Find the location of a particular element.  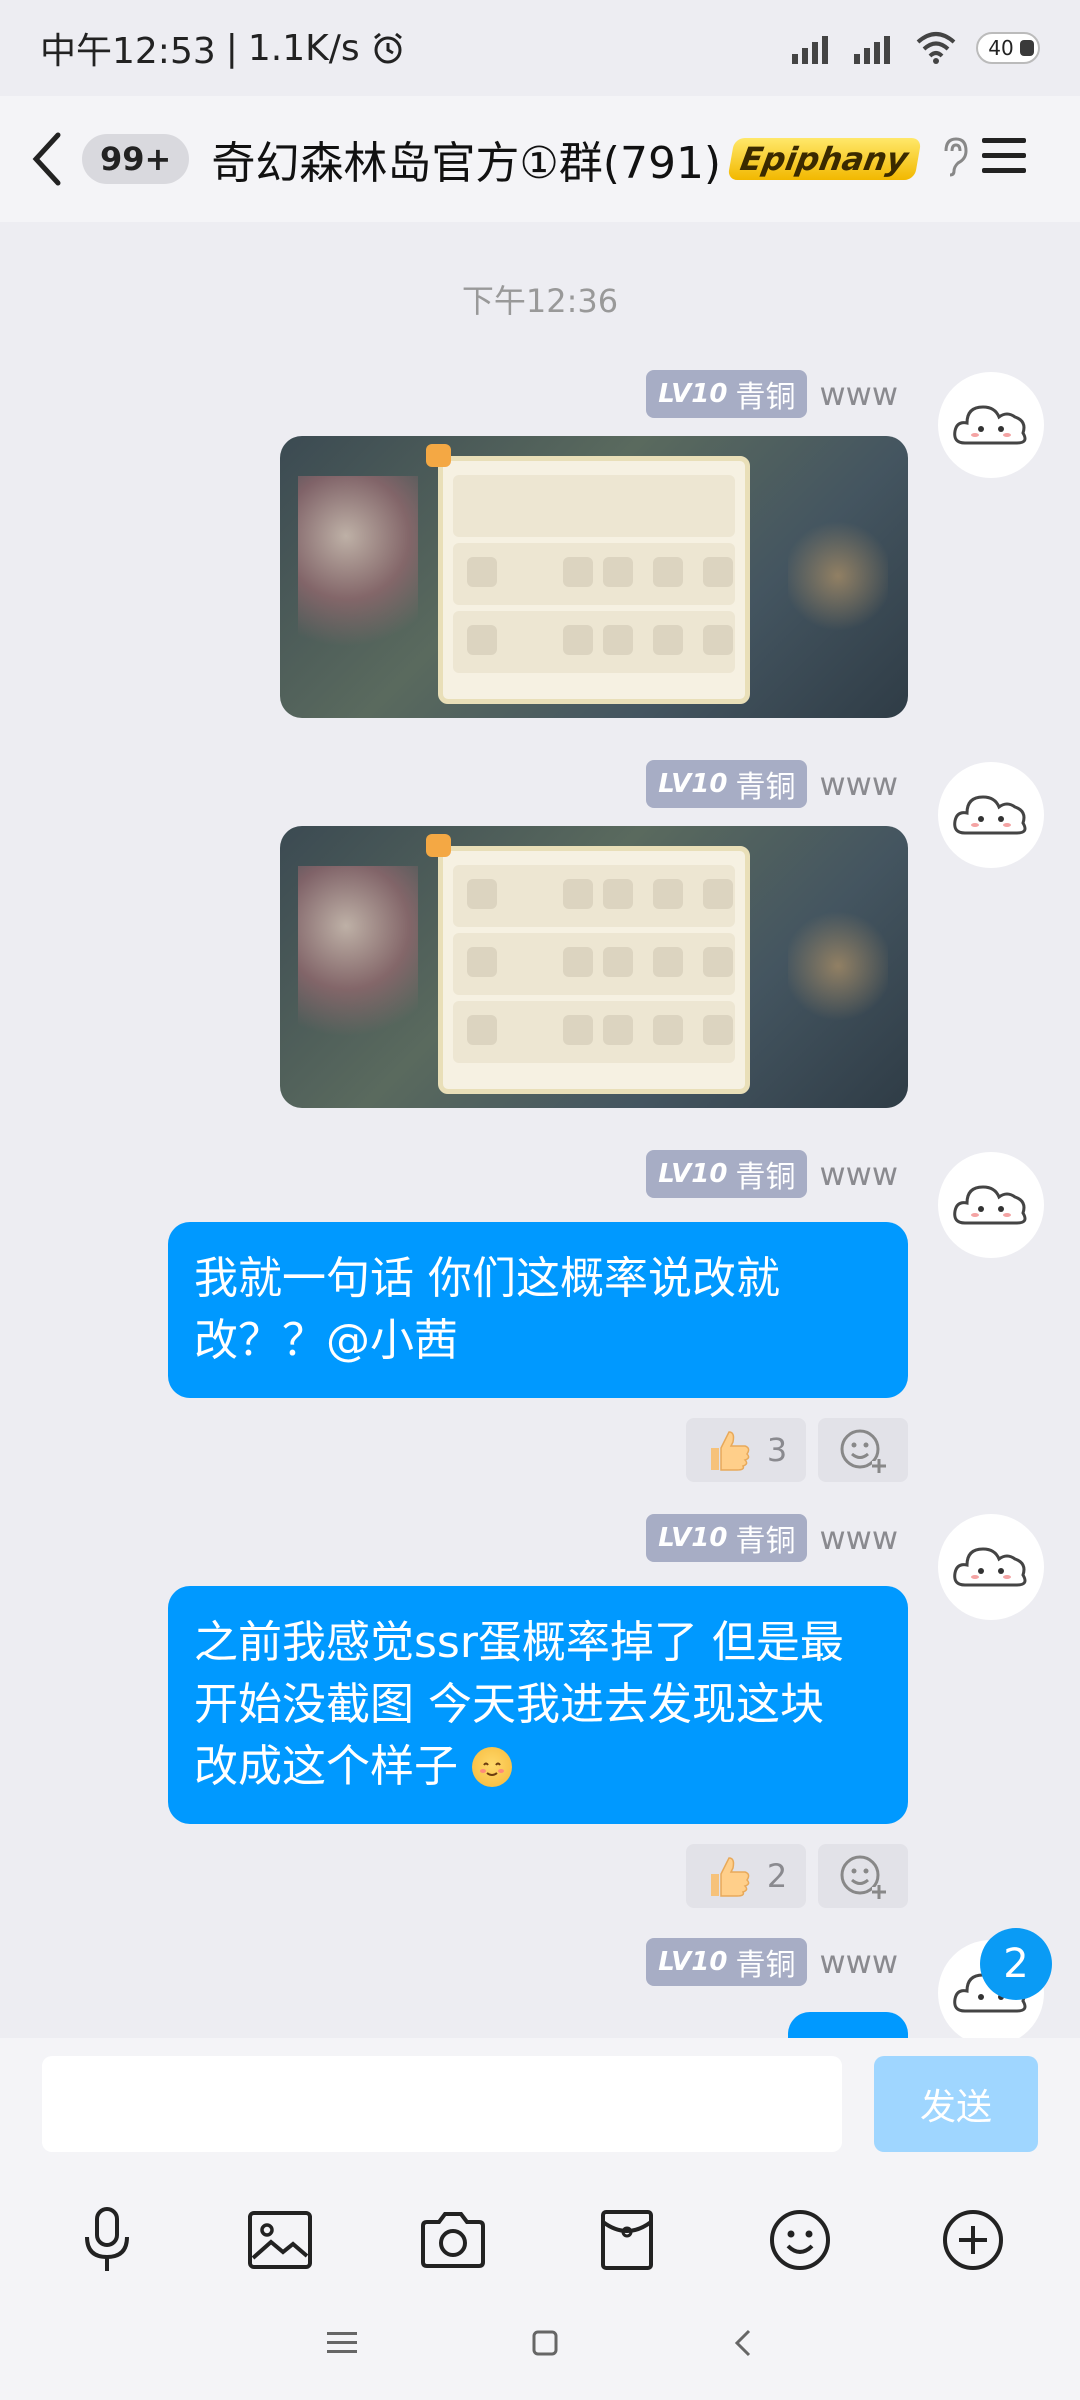

red-packet-button is located at coordinates (627, 2240).